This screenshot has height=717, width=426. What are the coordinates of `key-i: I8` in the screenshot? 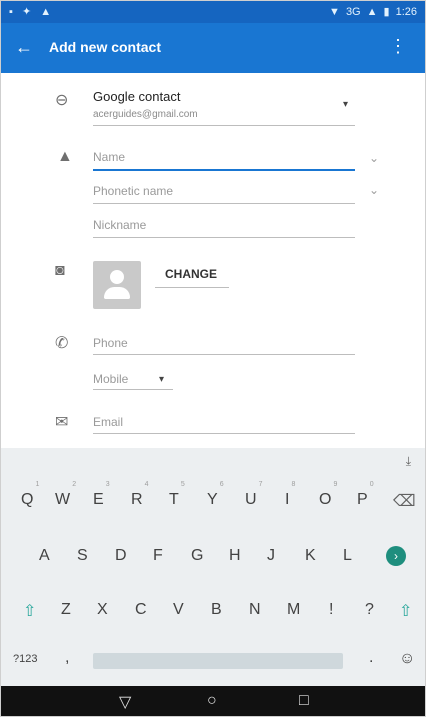 It's located at (290, 495).